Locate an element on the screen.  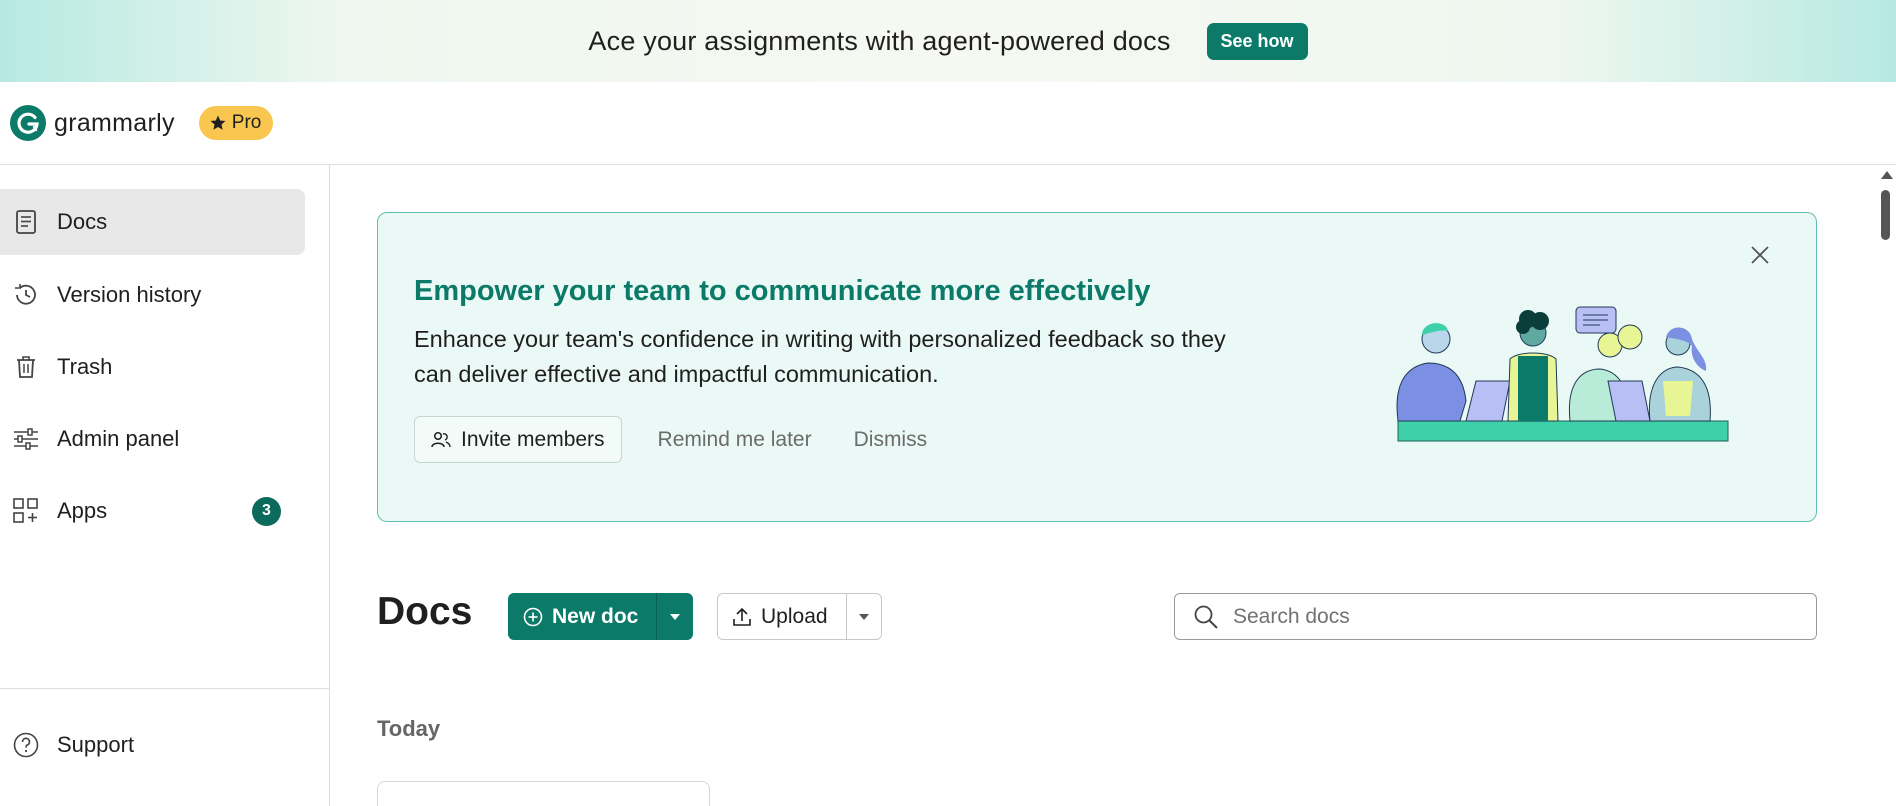
sidebar-item-apps: Apps 3 is located at coordinates (152, 511).